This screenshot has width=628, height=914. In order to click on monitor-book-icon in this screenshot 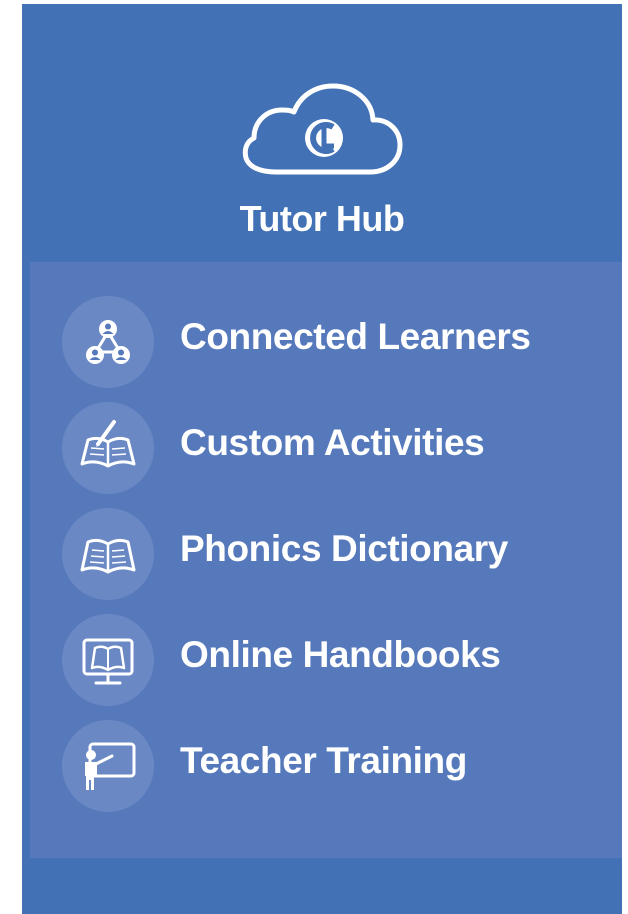, I will do `click(108, 661)`.